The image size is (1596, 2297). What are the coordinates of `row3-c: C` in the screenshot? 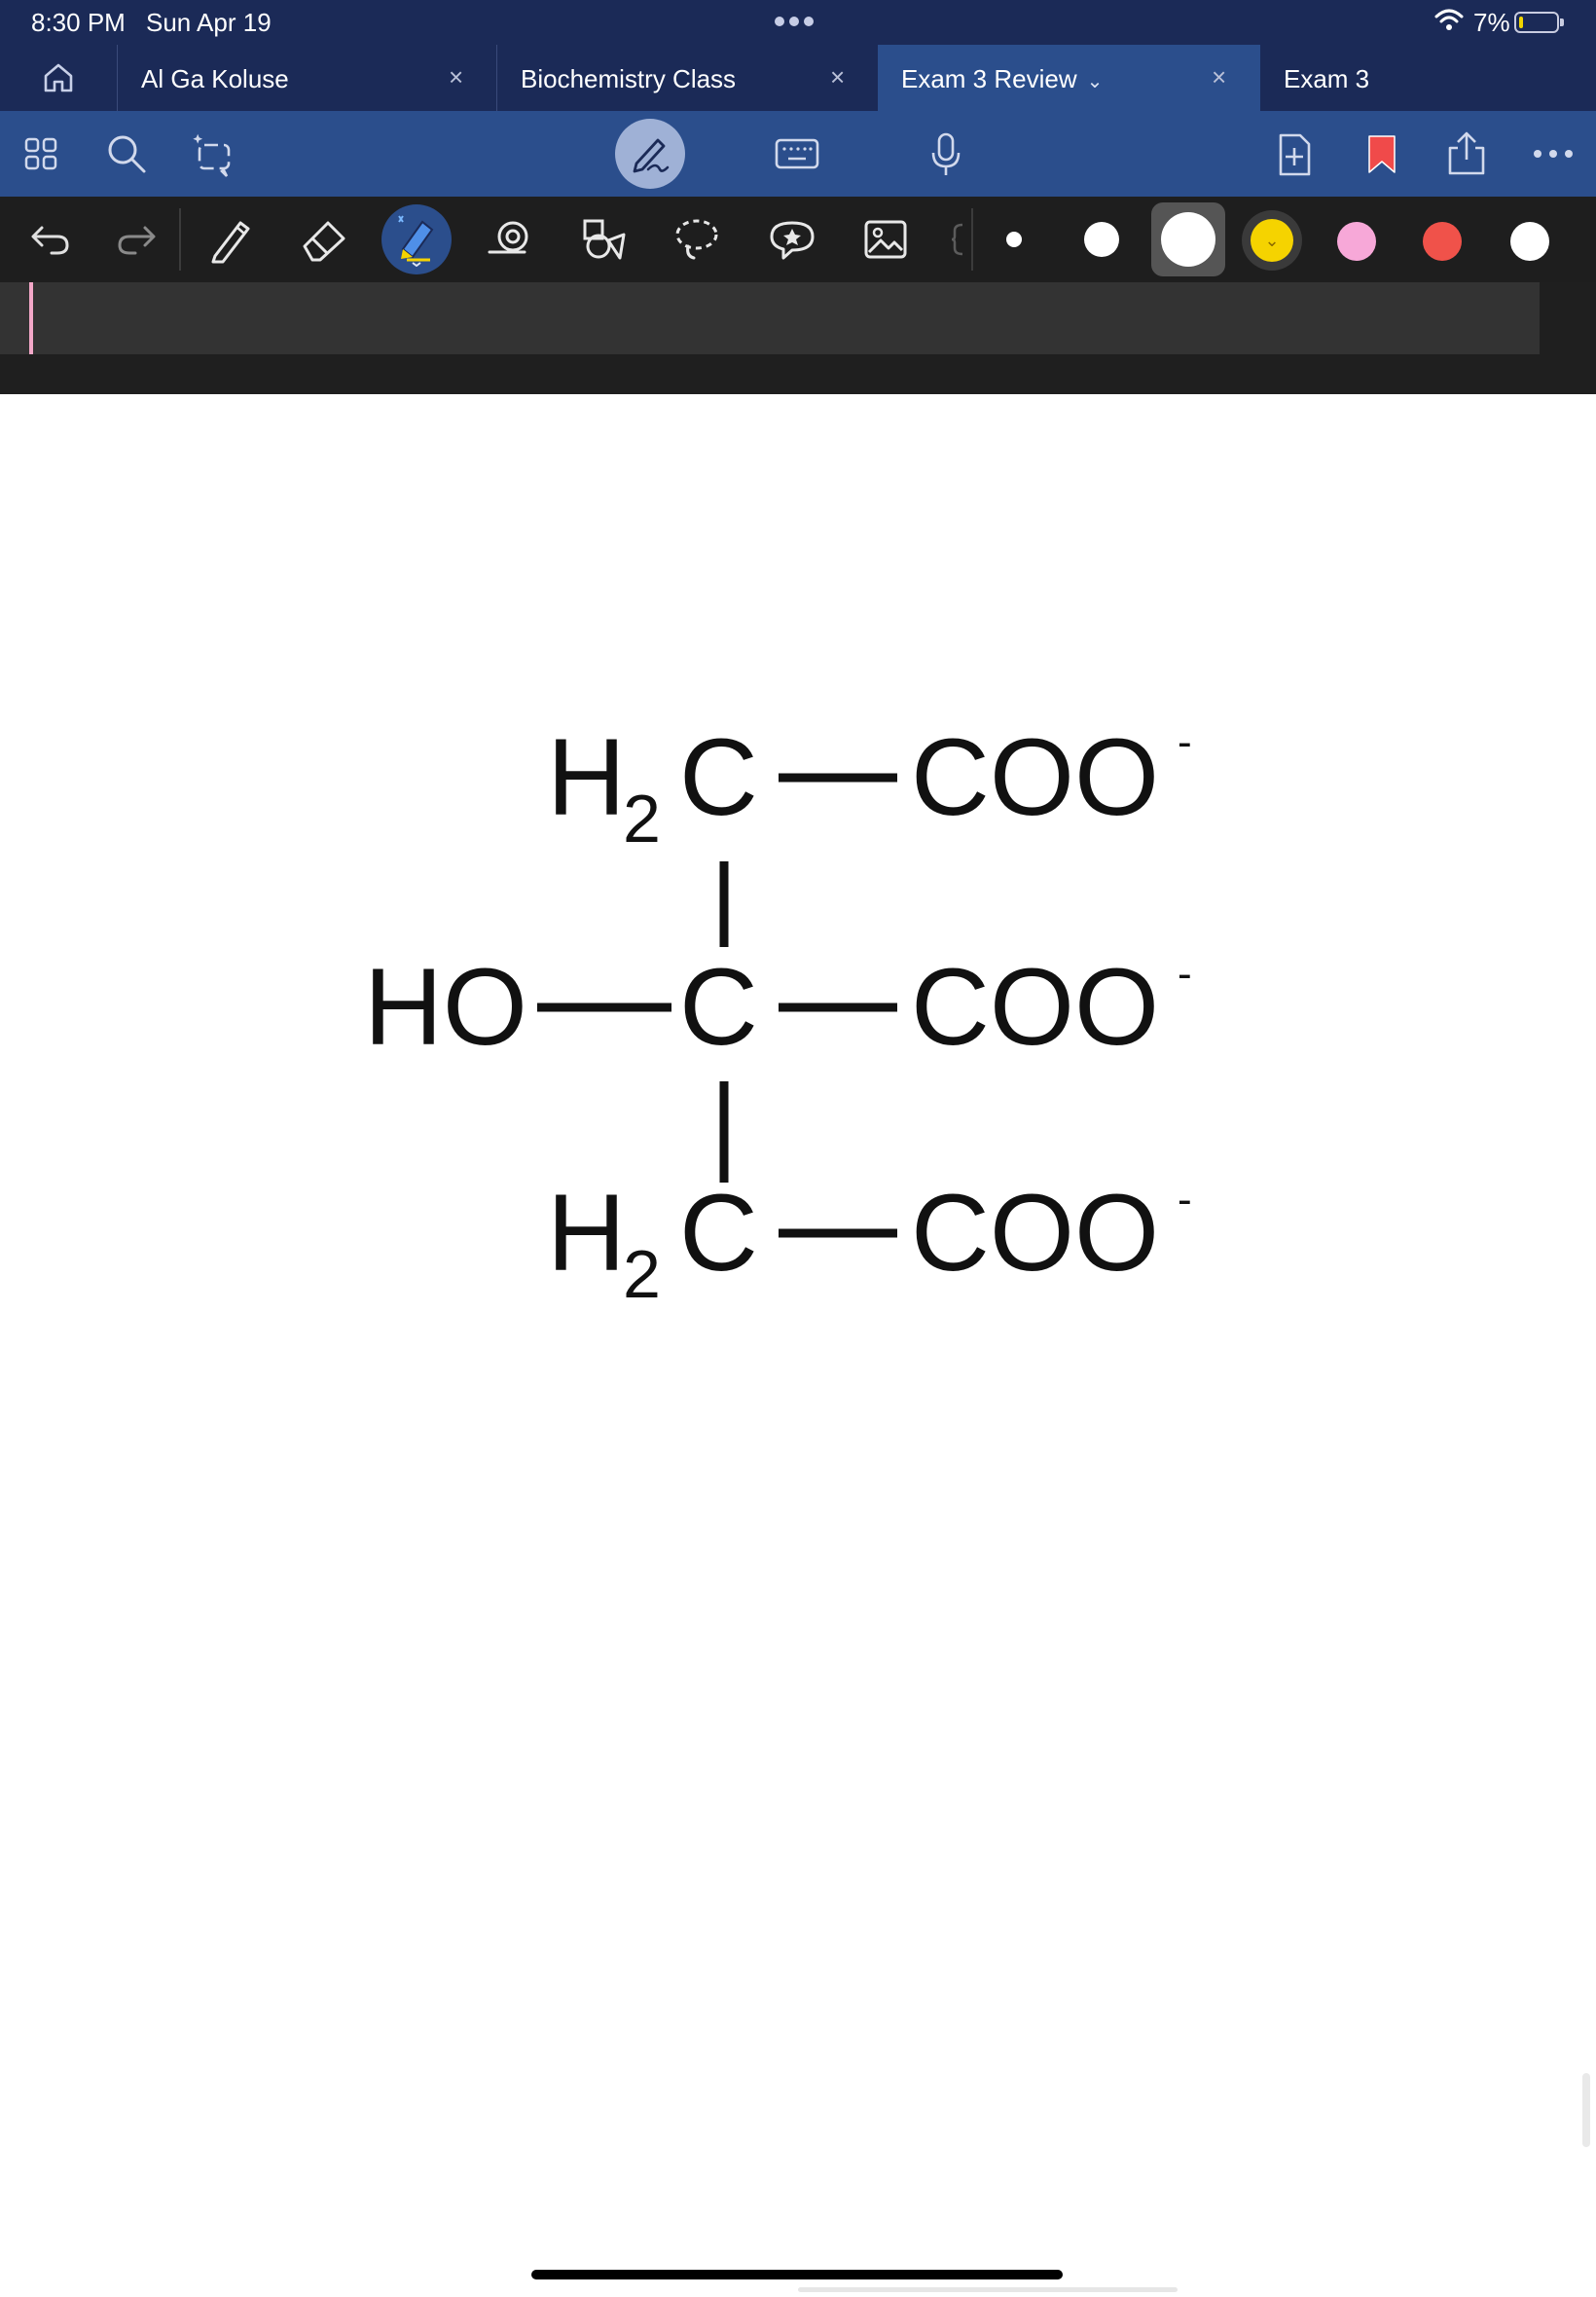 It's located at (718, 1233).